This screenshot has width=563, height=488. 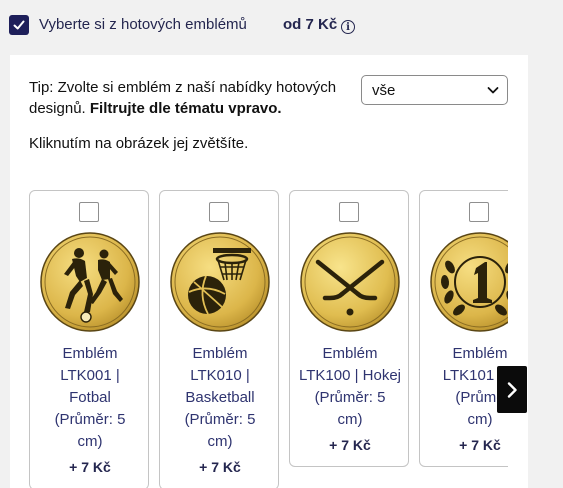 I want to click on hockey-sticks-icon, so click(x=350, y=282).